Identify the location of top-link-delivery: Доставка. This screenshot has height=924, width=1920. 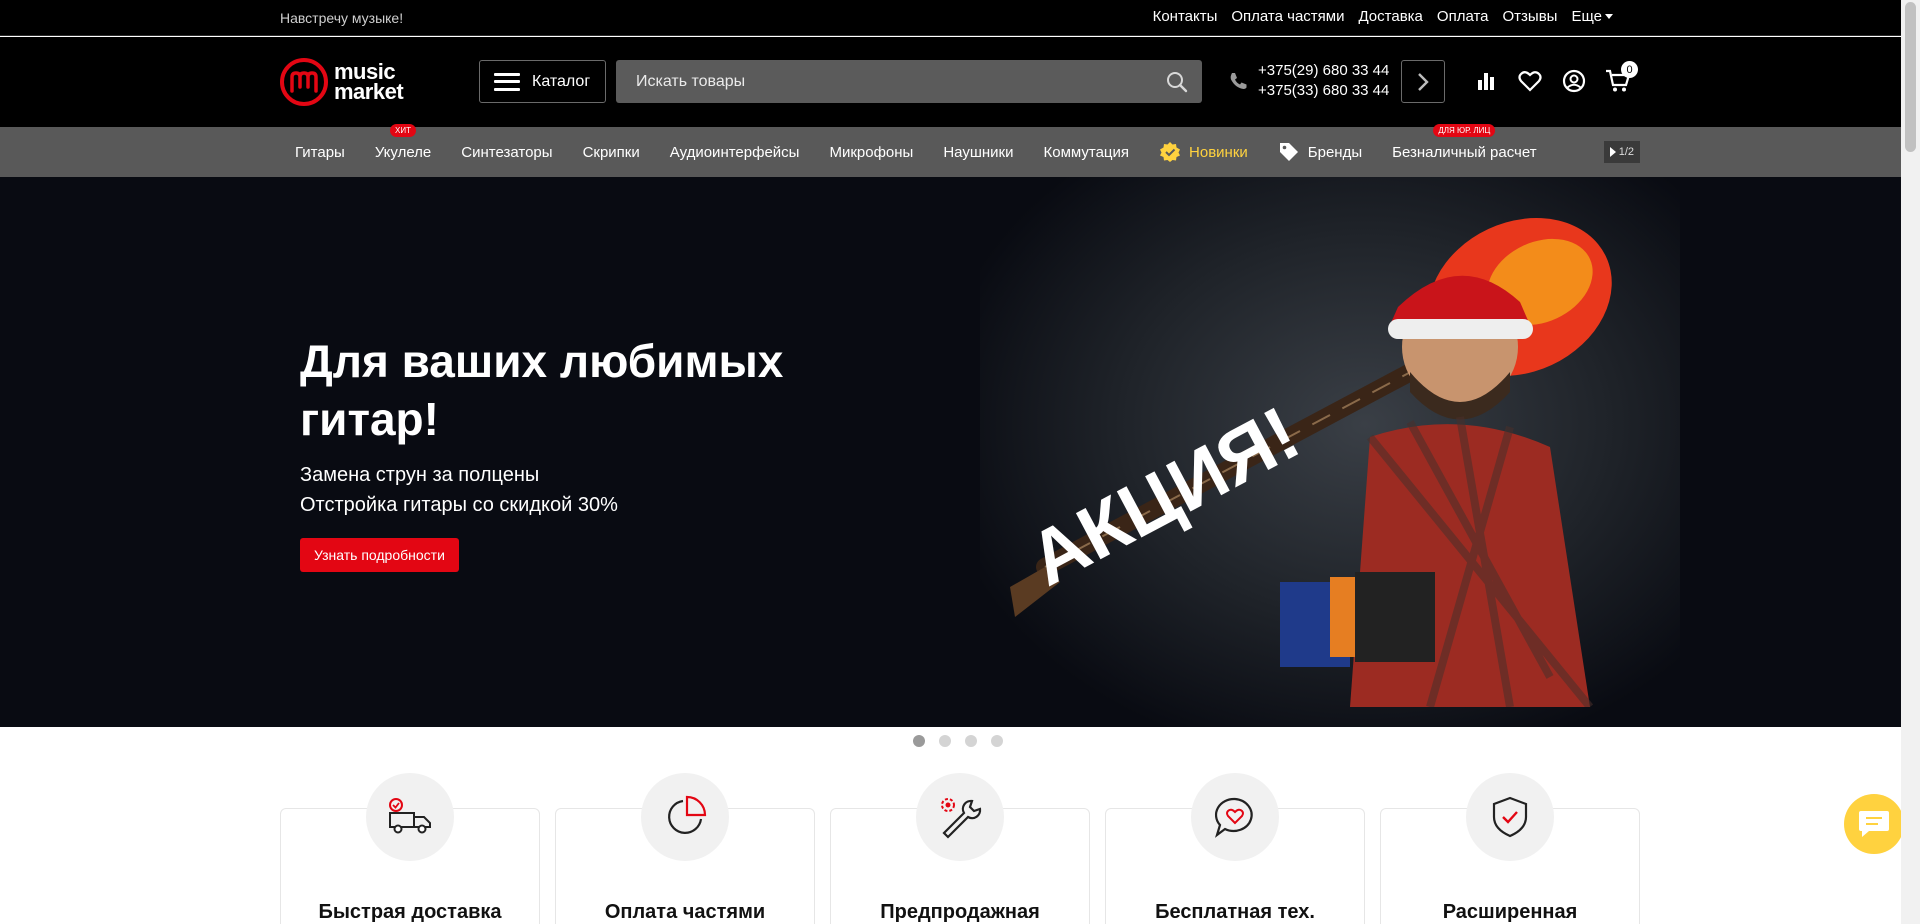
(1390, 16).